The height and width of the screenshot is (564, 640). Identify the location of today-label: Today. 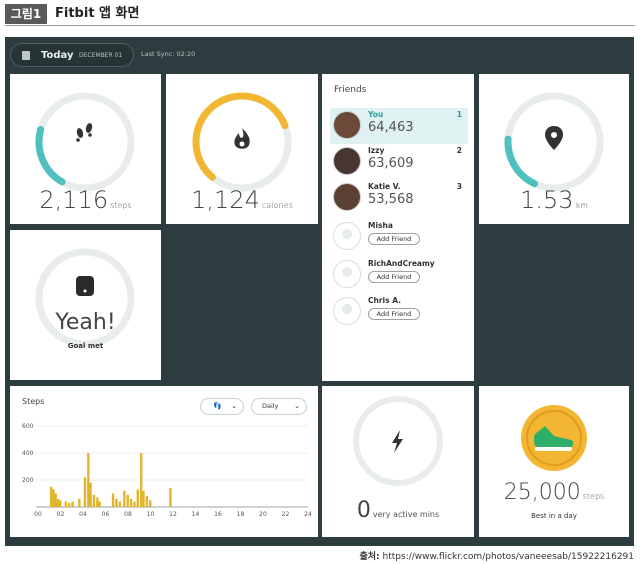
(57, 55).